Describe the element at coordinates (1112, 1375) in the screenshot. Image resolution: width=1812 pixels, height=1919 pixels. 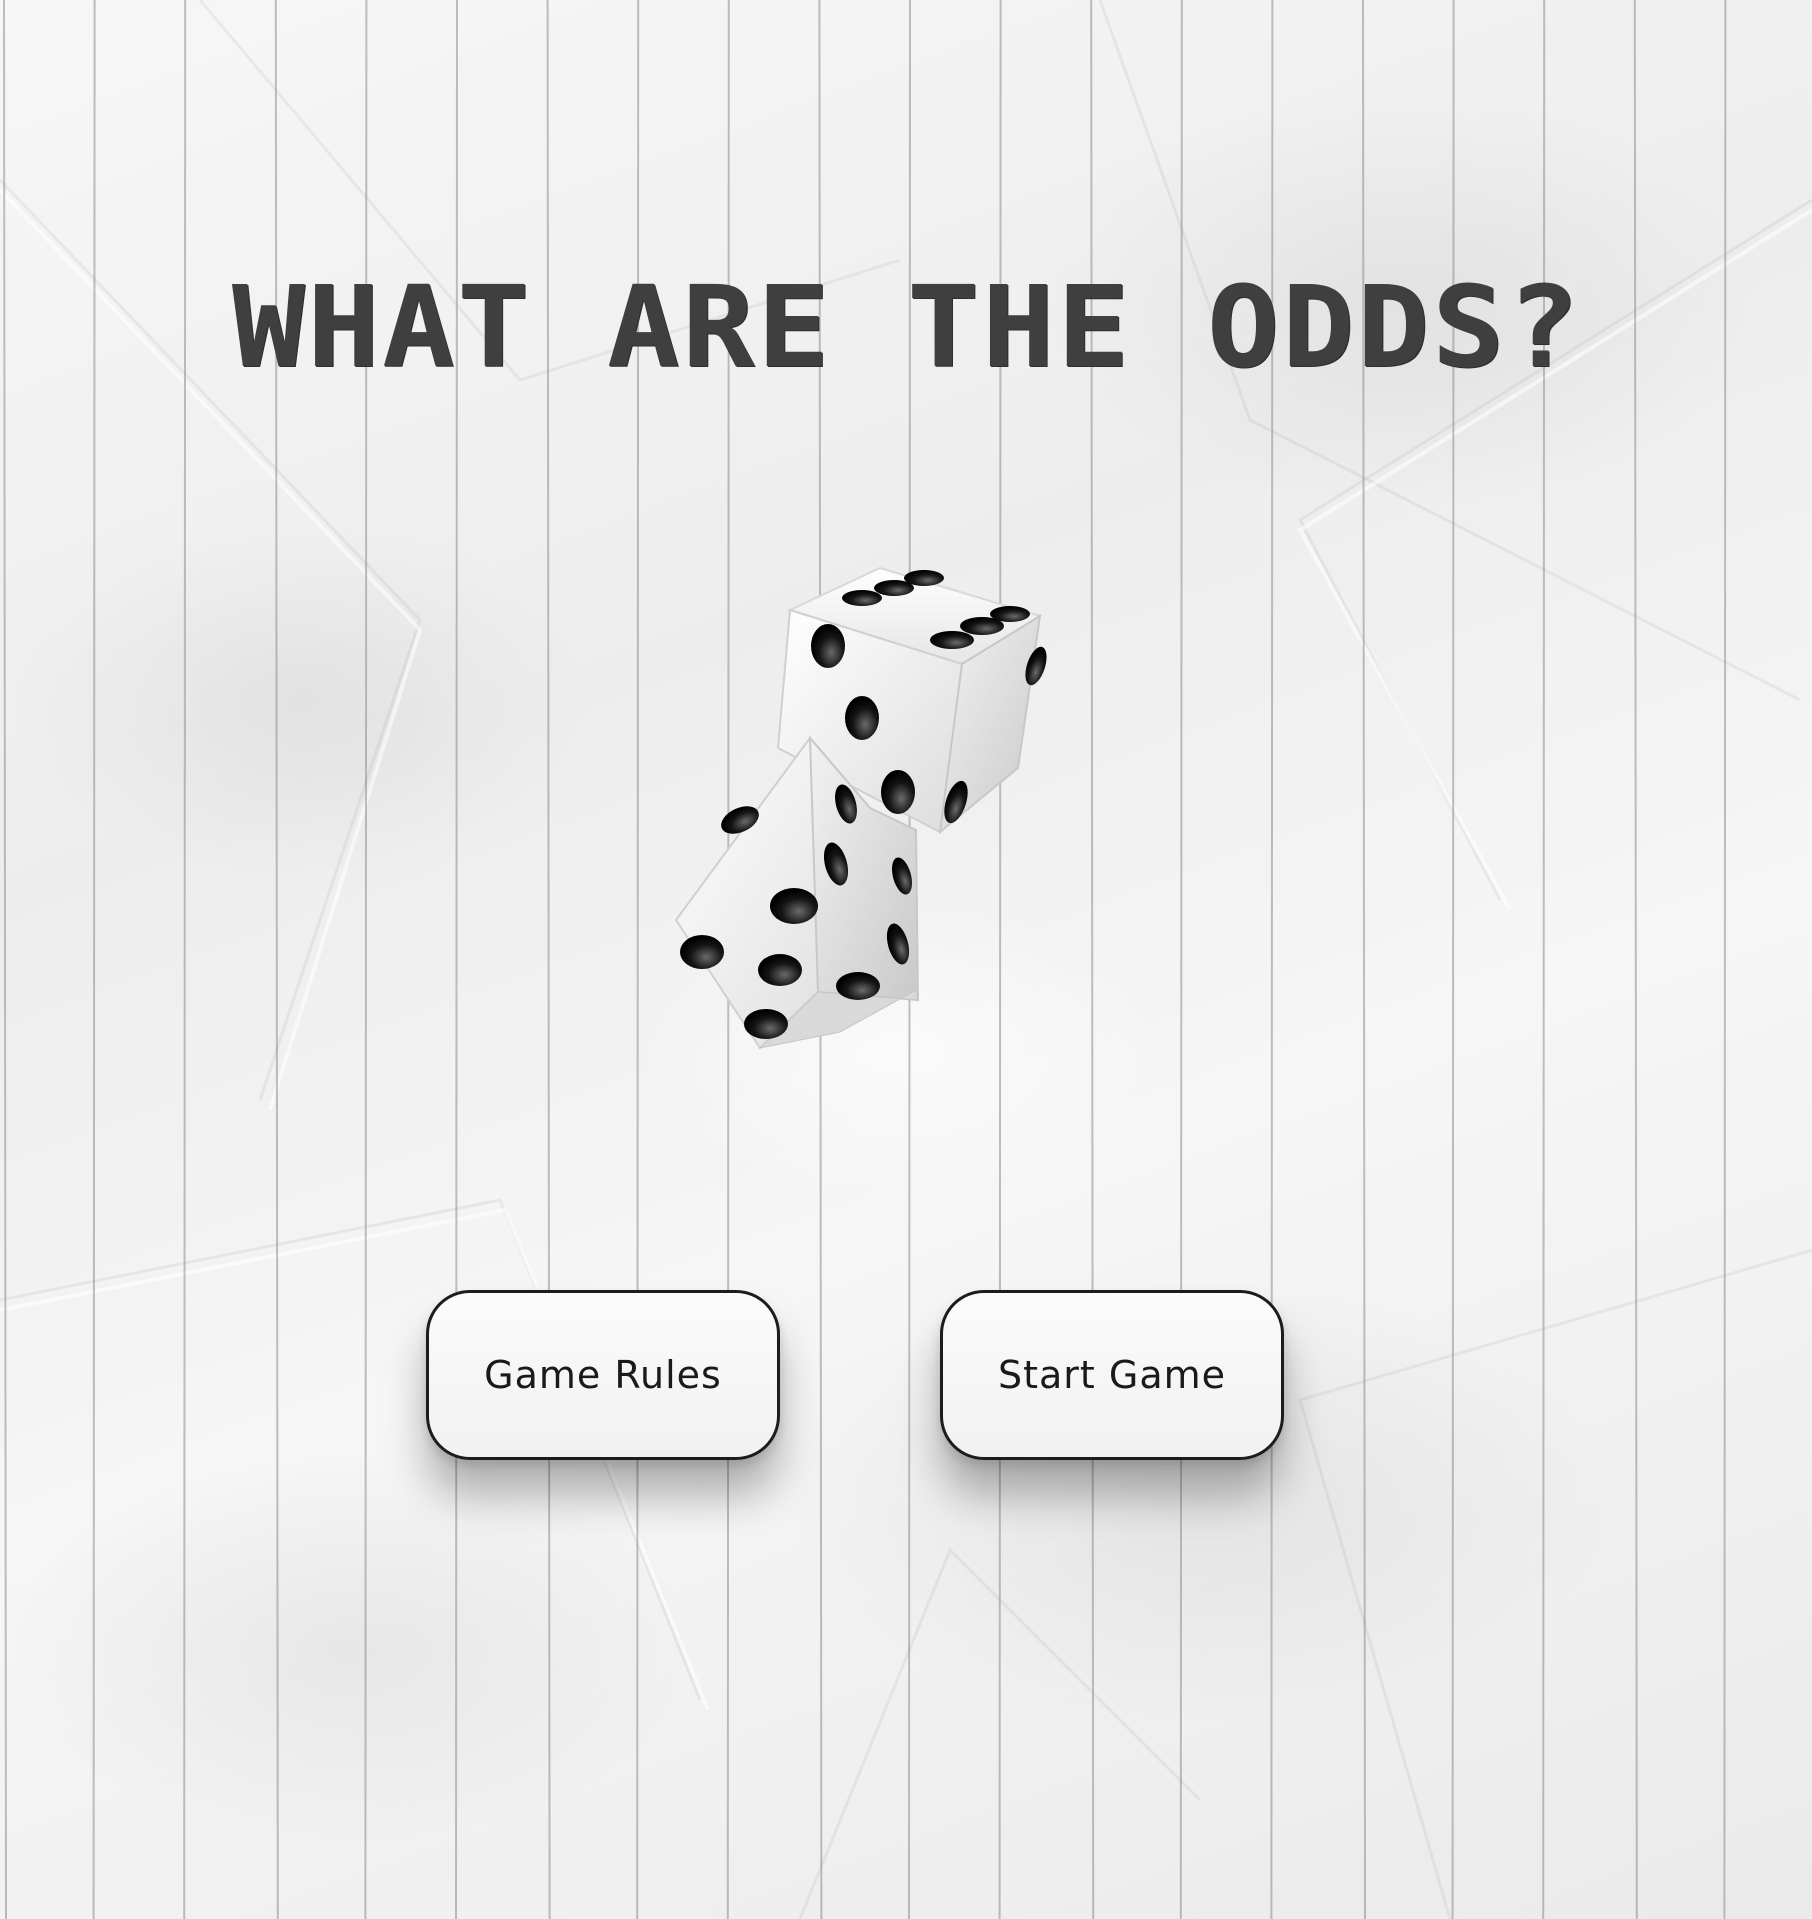
I see `start-game-button: Start Game` at that location.